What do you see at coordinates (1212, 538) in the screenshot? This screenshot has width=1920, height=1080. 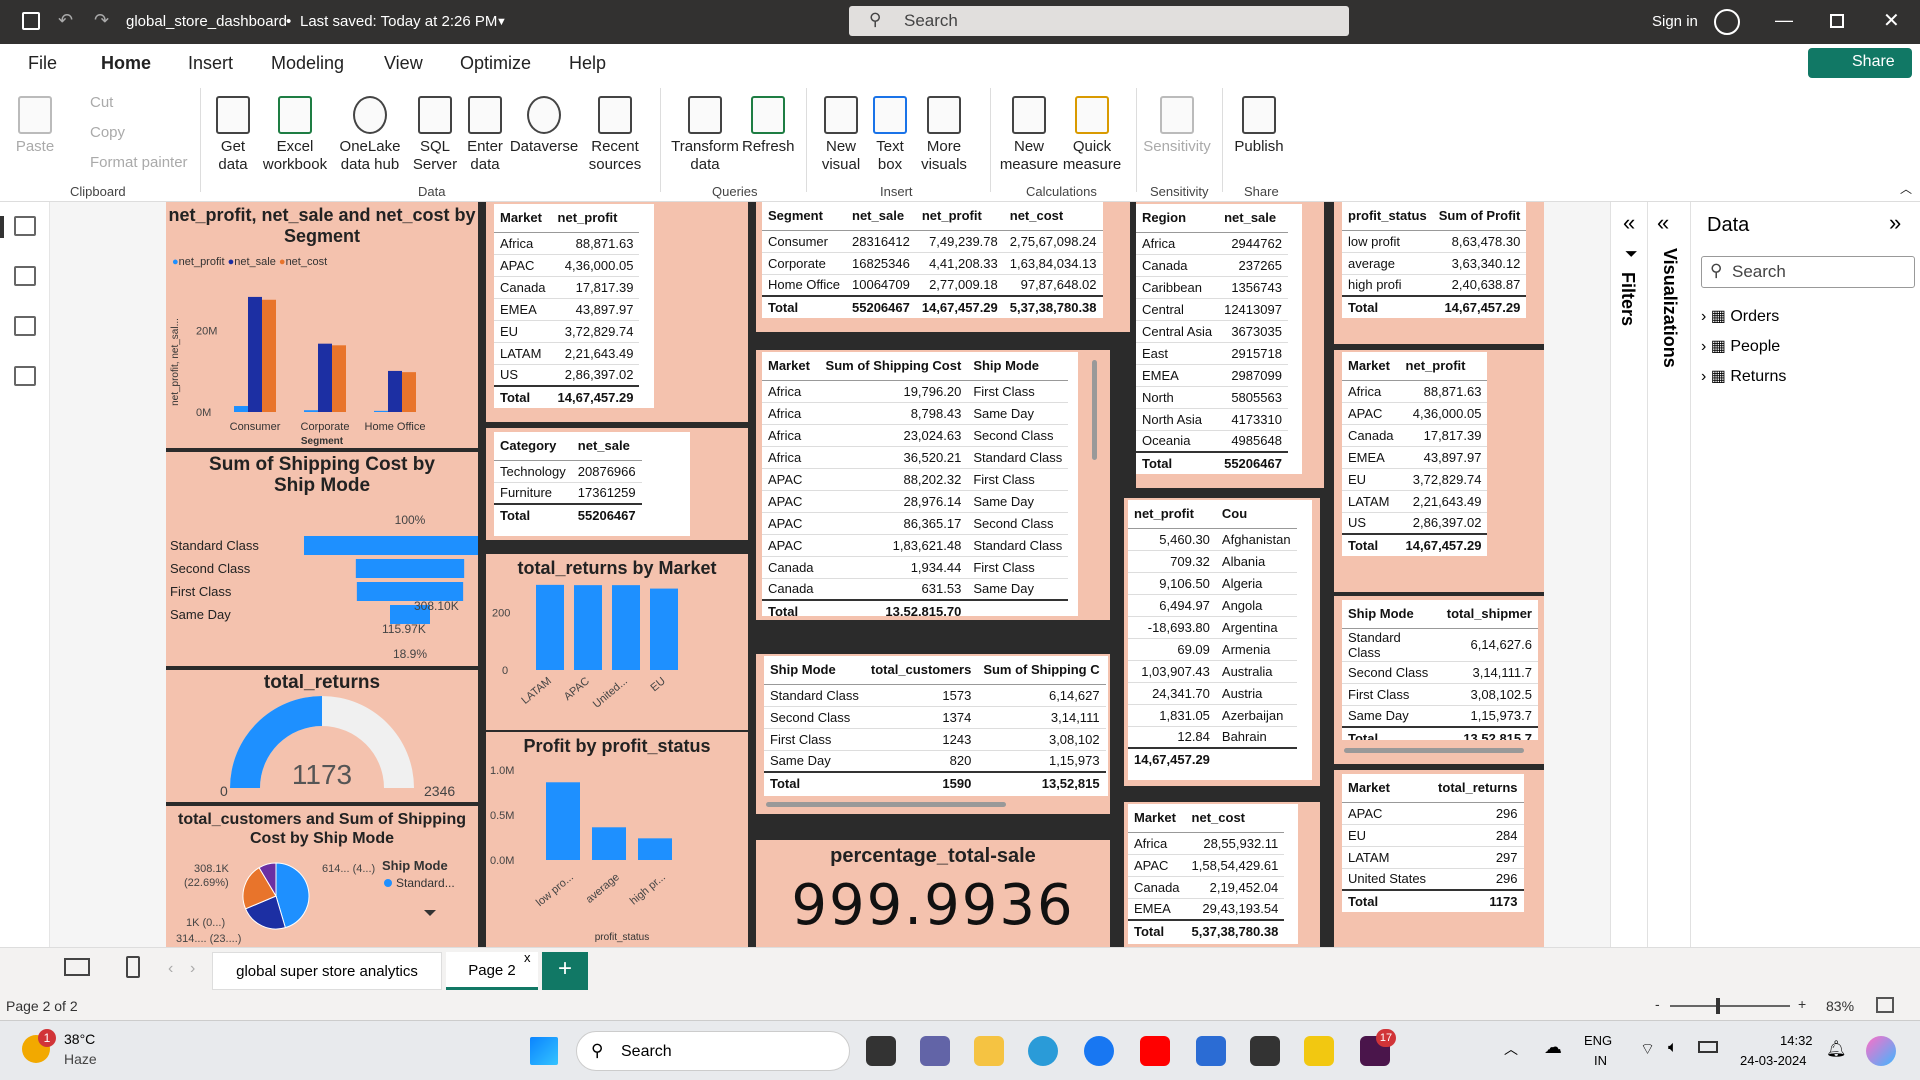 I see `table-row: 5,460.30 Afghanistan` at bounding box center [1212, 538].